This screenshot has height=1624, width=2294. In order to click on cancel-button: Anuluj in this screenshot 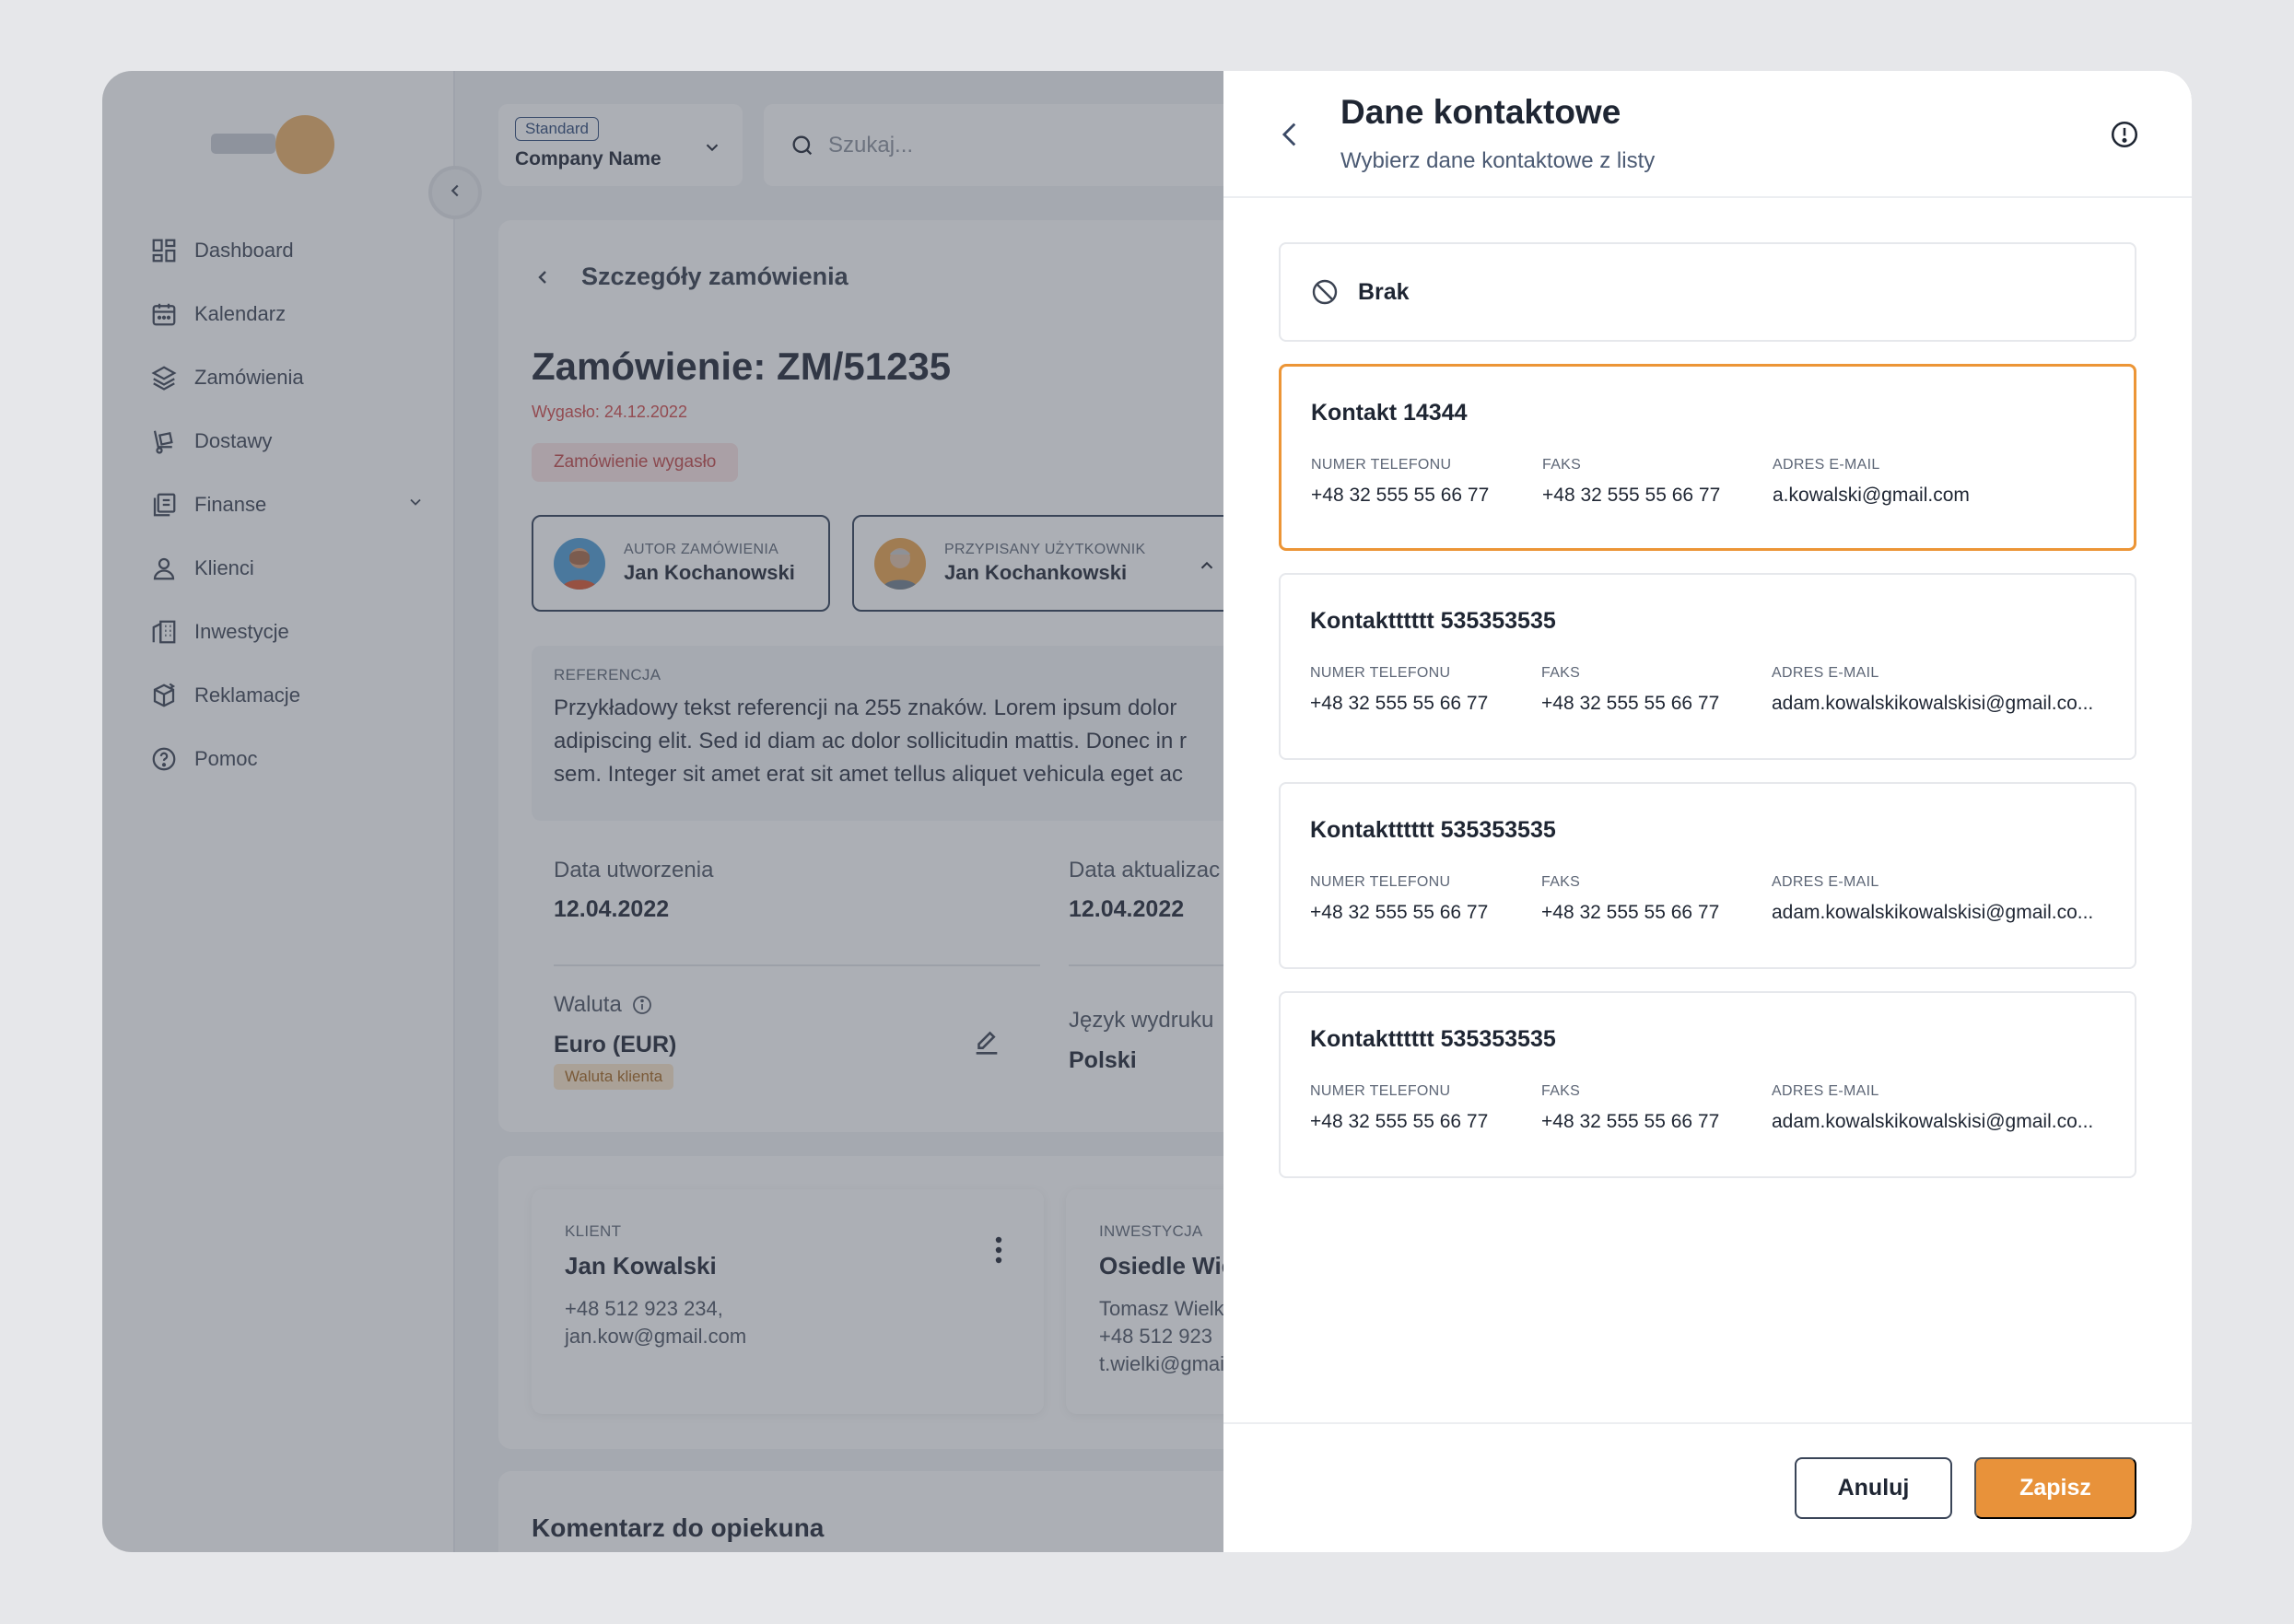, I will do `click(1873, 1488)`.